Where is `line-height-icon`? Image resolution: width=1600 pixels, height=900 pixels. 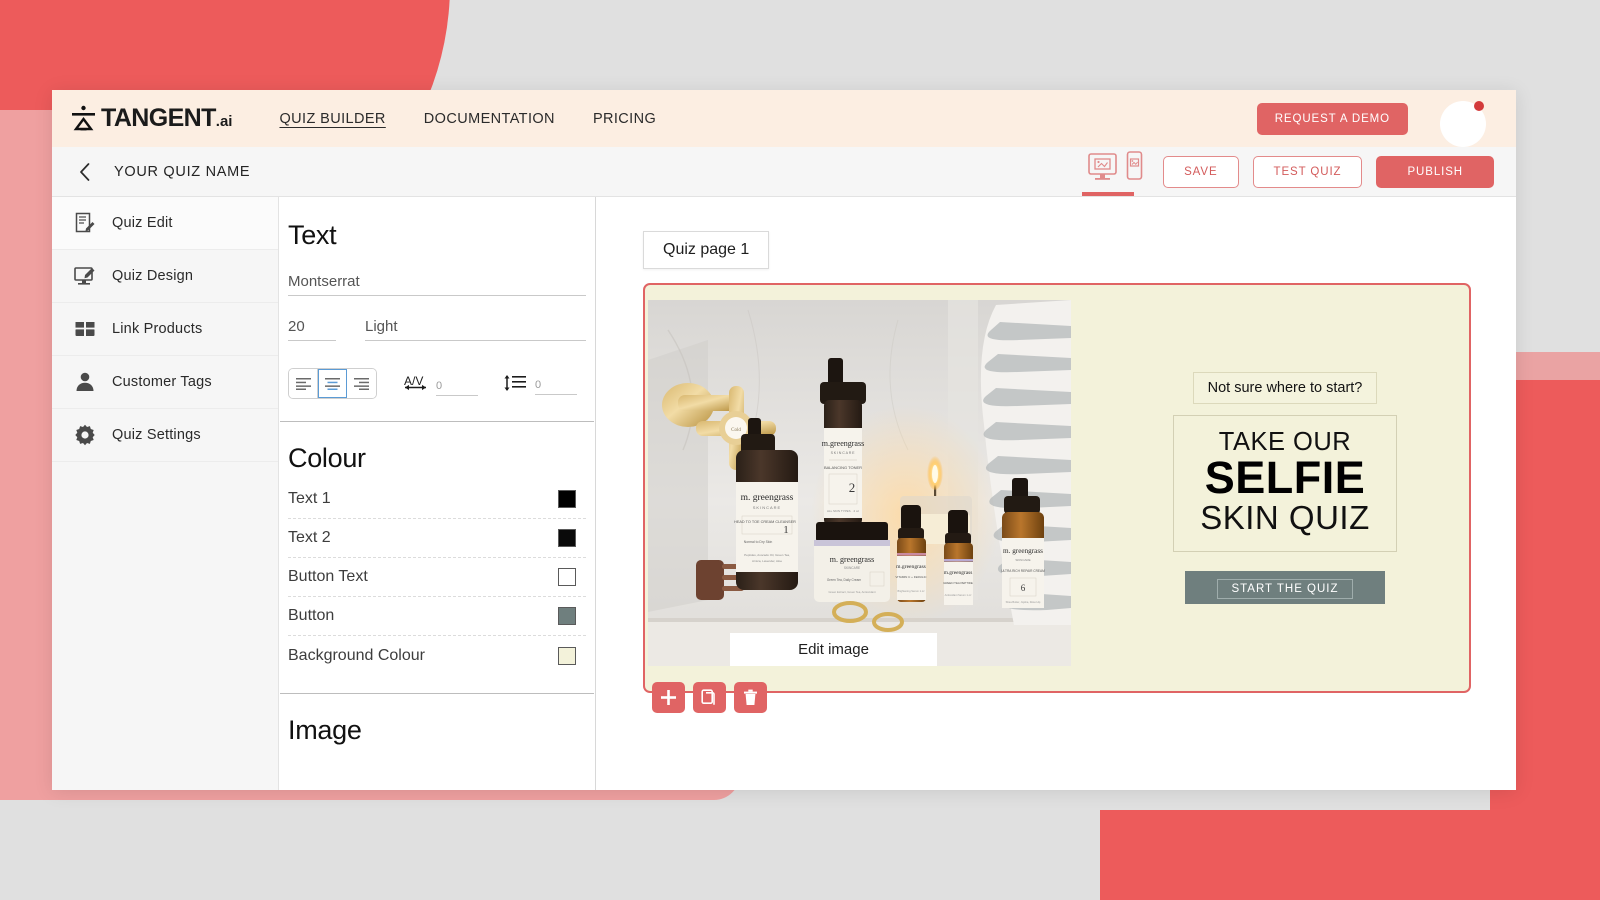 line-height-icon is located at coordinates (515, 382).